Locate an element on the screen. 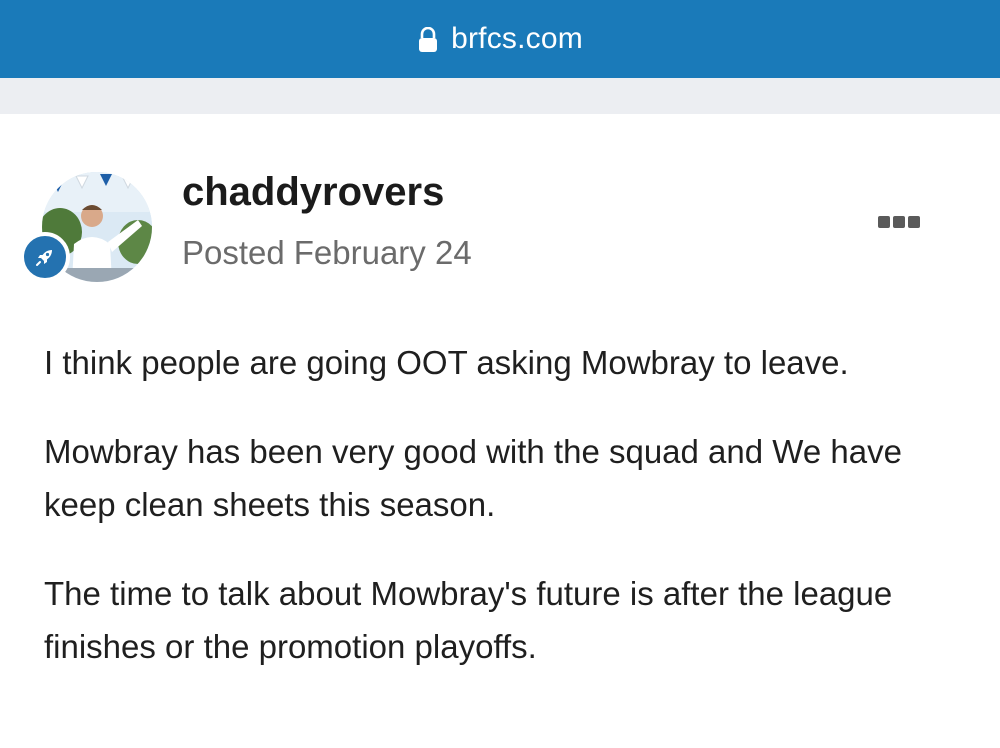  post-author-username: chaddyrovers is located at coordinates (313, 192).